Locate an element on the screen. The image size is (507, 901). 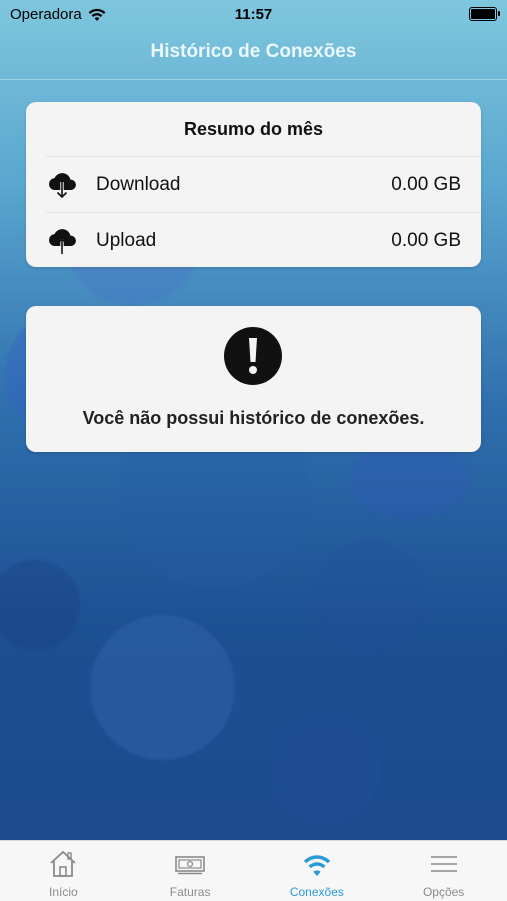
battery-icon is located at coordinates (484, 14).